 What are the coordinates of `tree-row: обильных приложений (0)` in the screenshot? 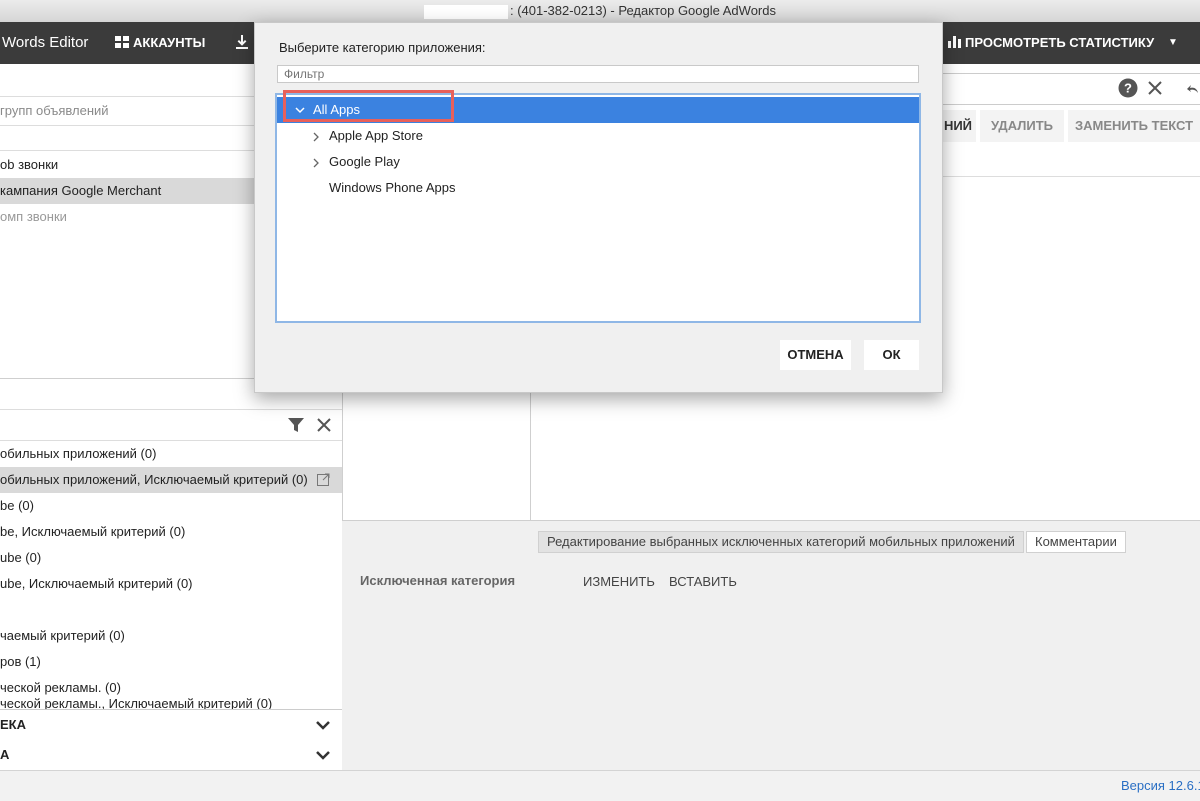 It's located at (171, 454).